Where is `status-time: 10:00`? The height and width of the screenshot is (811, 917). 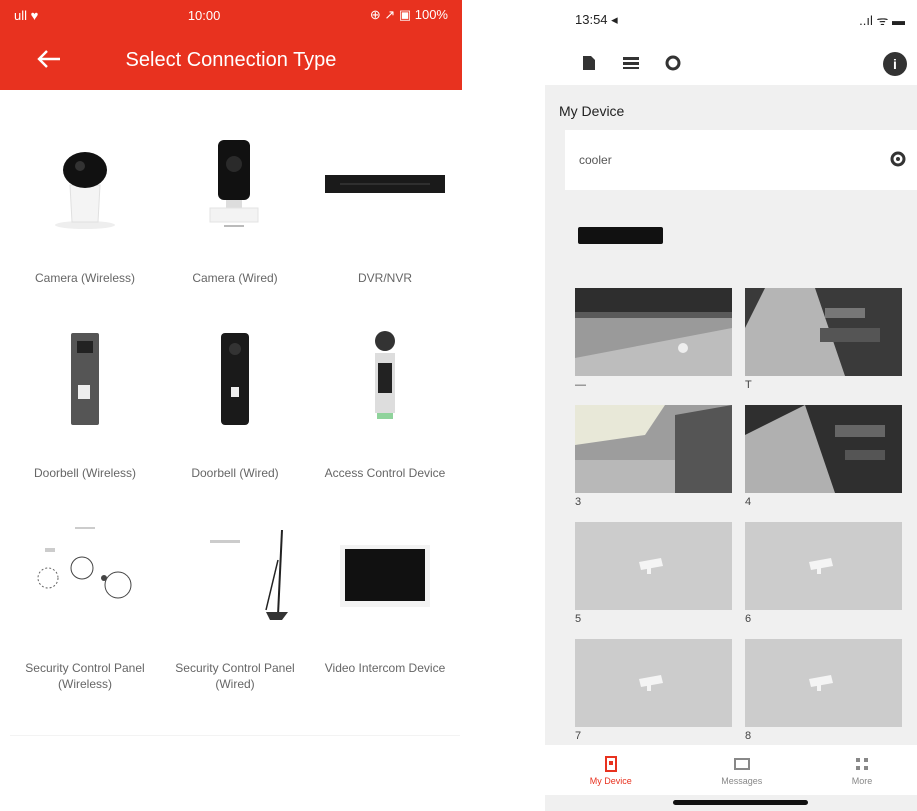 status-time: 10:00 is located at coordinates (204, 15).